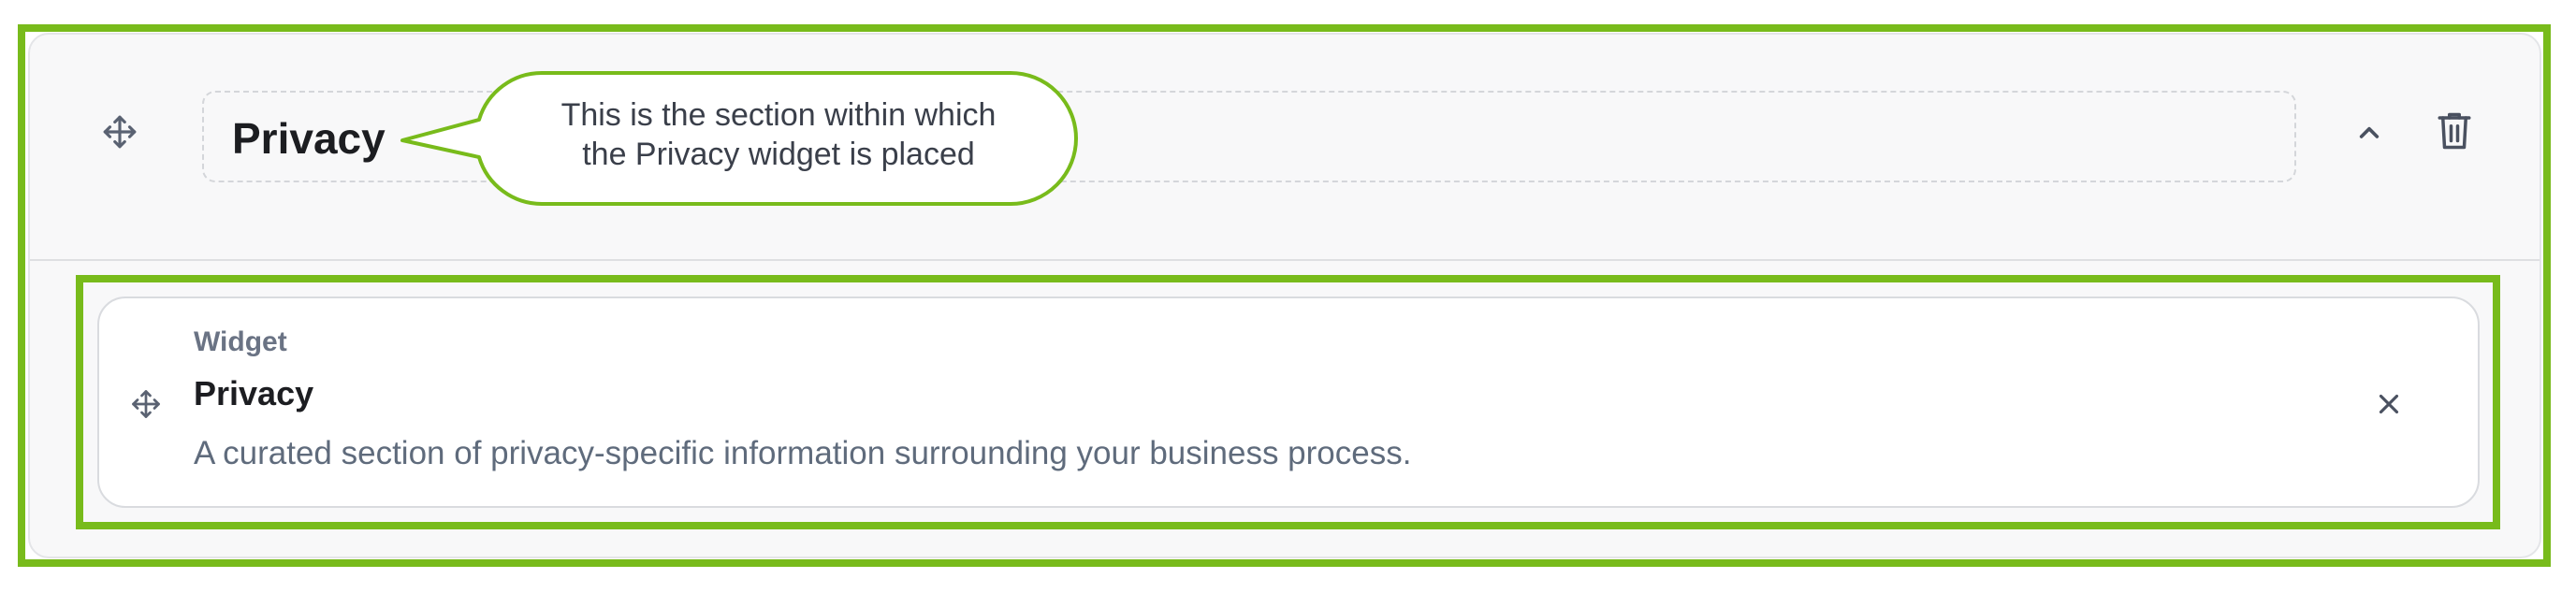 Image resolution: width=2576 pixels, height=593 pixels. Describe the element at coordinates (778, 154) in the screenshot. I see `callout-line-2: the Privacy widget is placed` at that location.